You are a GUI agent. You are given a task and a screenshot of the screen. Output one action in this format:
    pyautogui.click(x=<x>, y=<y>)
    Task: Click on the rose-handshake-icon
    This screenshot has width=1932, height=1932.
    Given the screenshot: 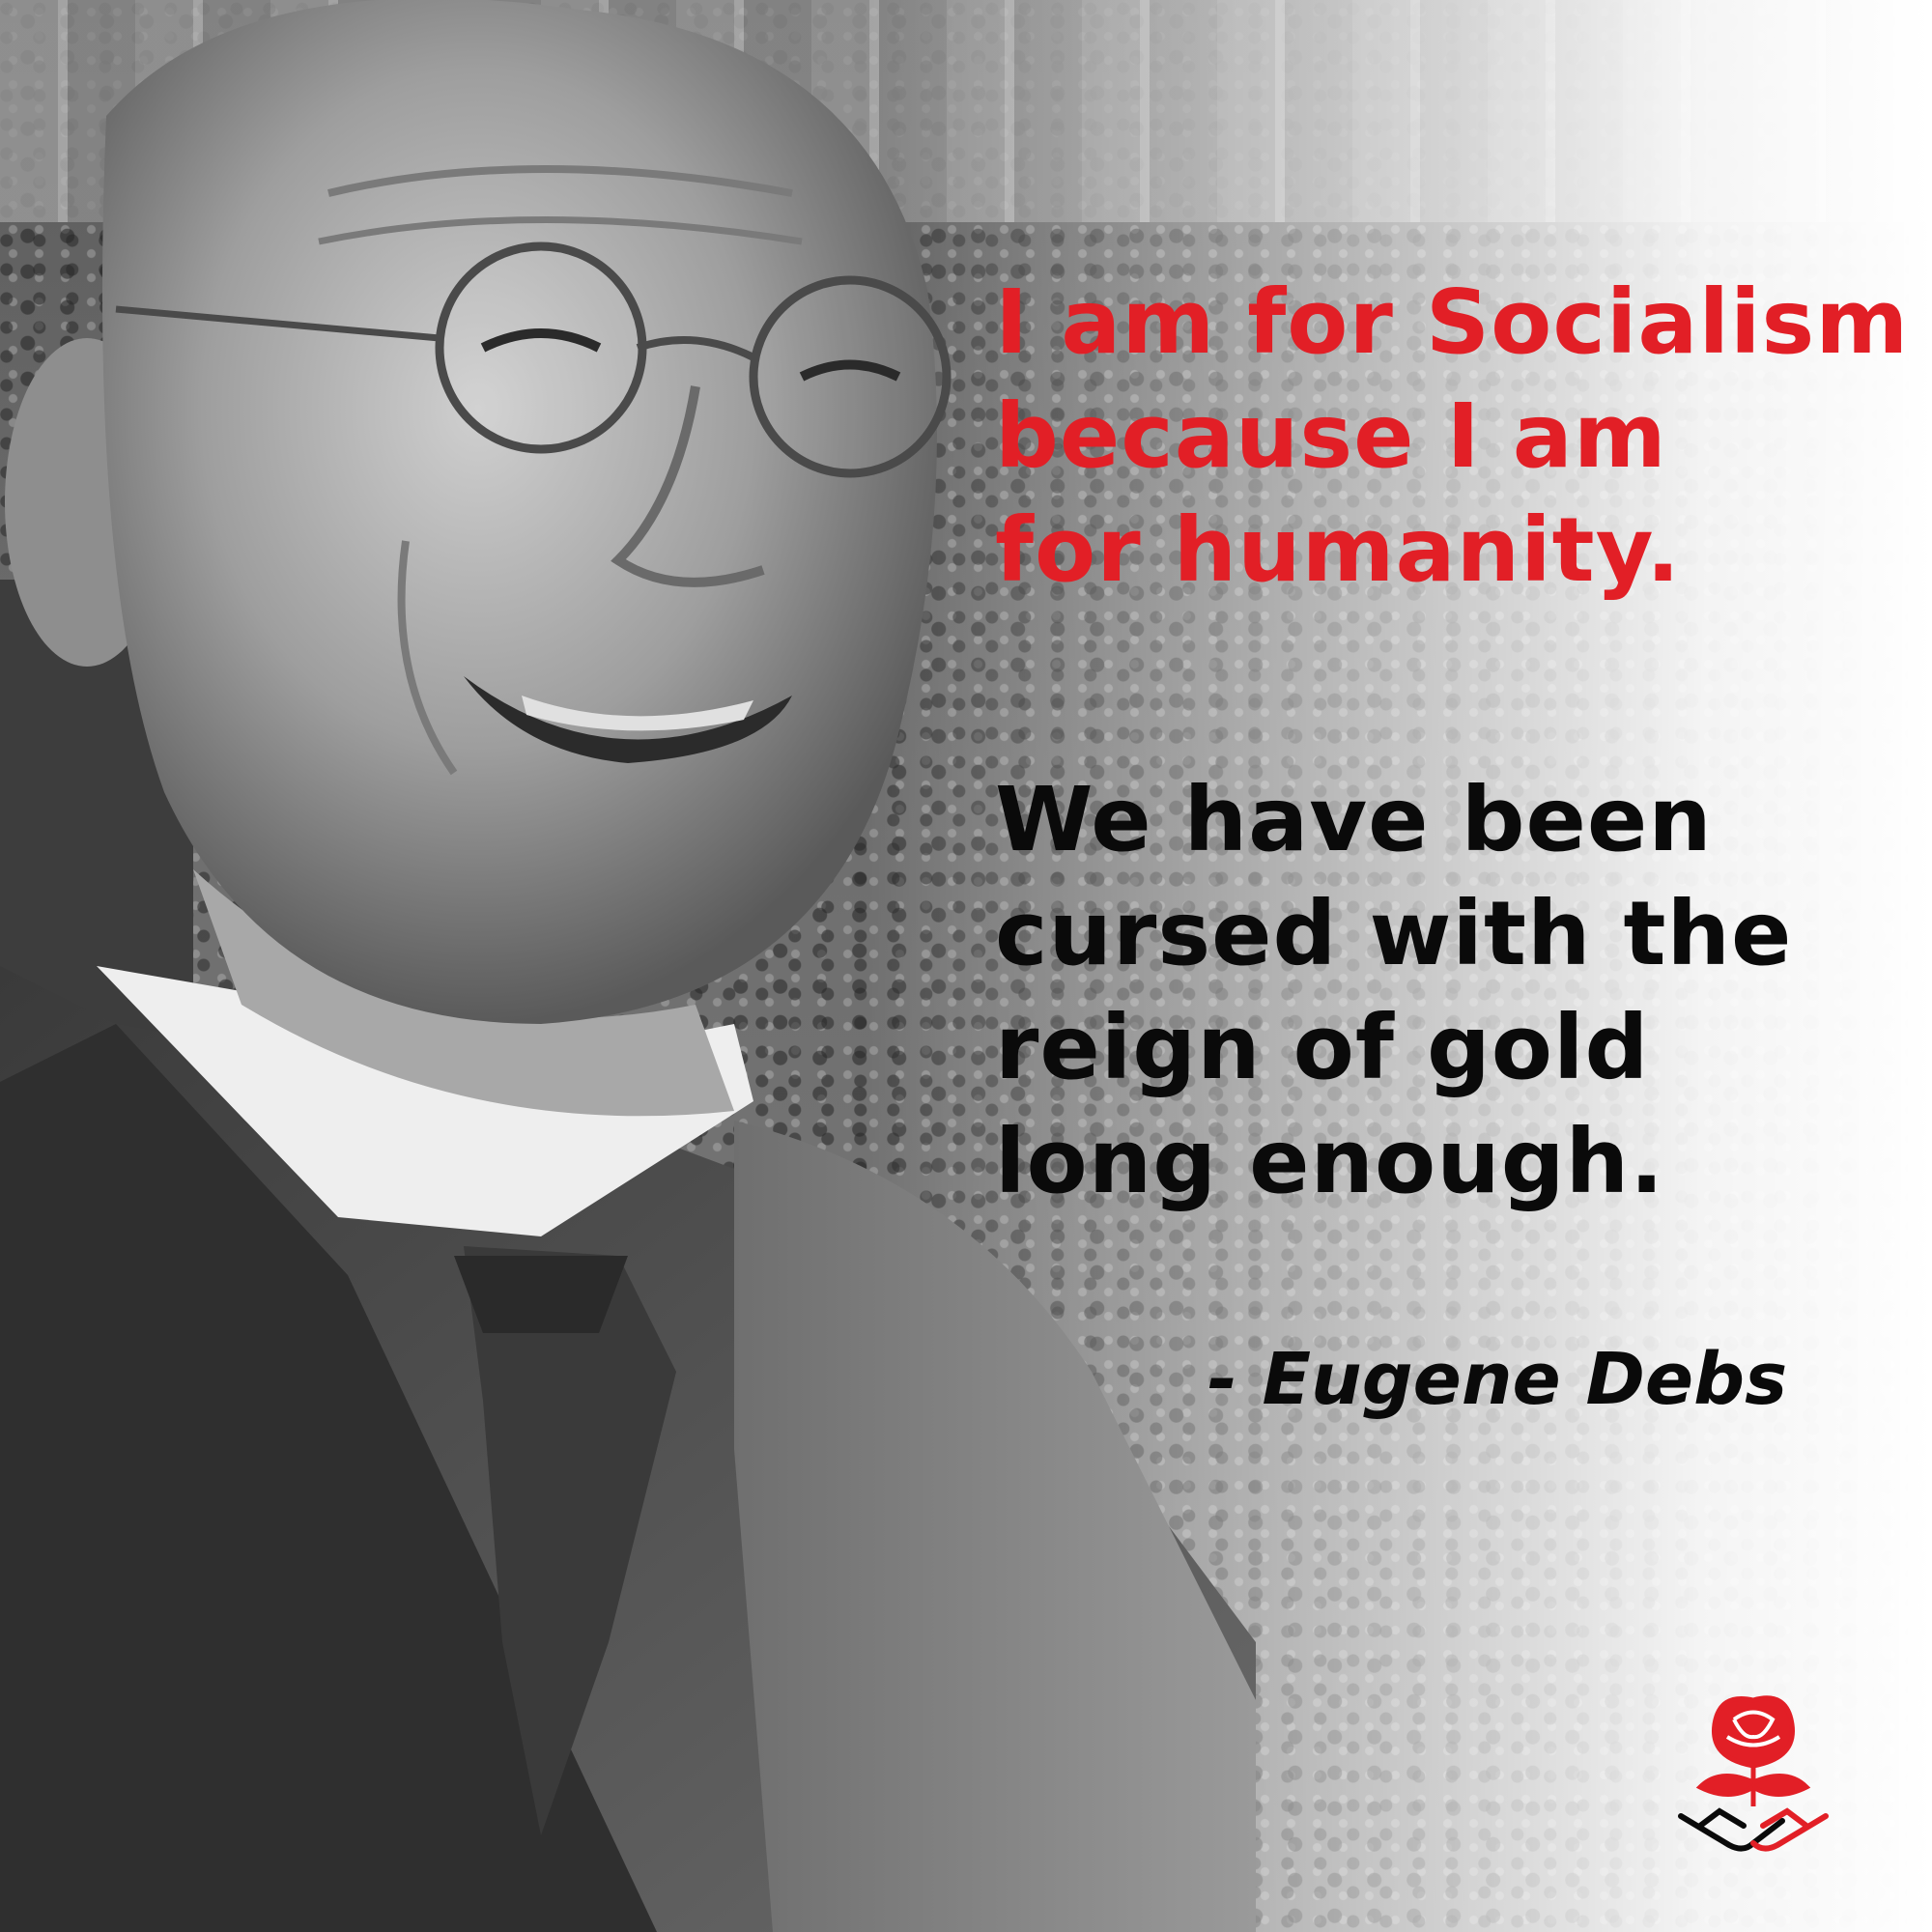 What is the action you would take?
    pyautogui.click(x=1753, y=1773)
    